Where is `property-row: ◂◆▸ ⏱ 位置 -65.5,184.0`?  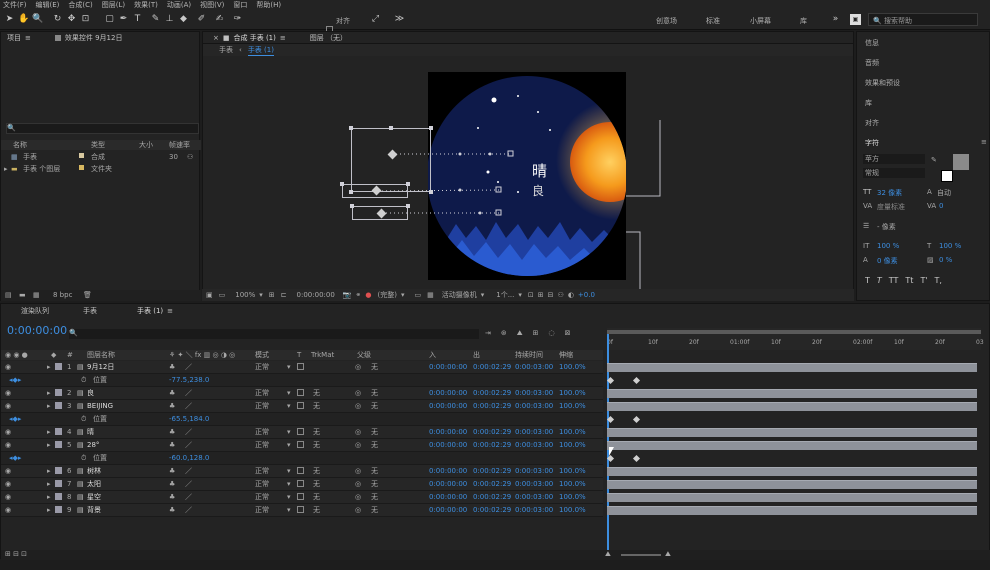 property-row: ◂◆▸ ⏱ 位置 -65.5,184.0 is located at coordinates (302, 419).